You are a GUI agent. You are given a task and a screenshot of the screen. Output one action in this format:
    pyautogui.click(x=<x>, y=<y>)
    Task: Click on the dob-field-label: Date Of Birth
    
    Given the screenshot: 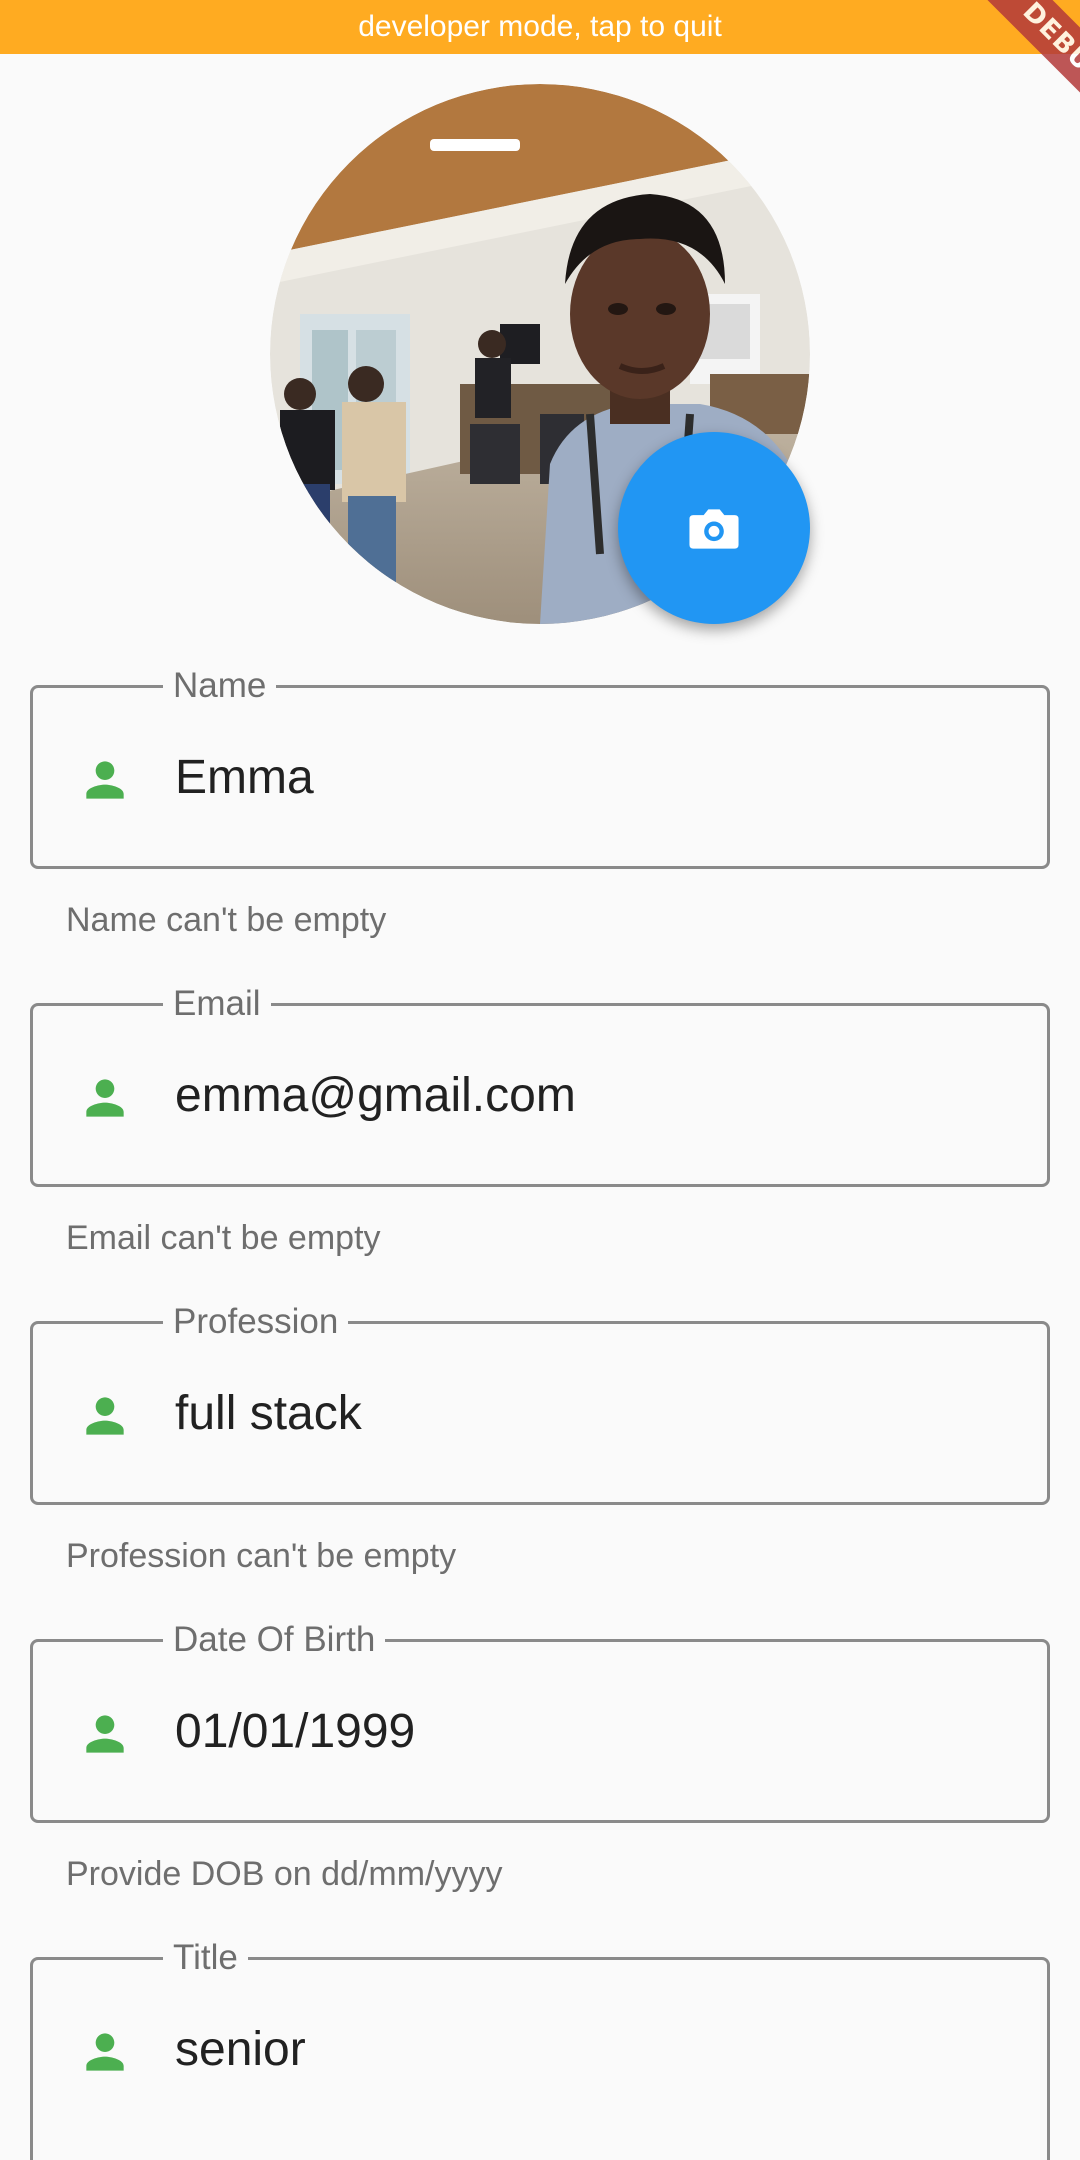 What is the action you would take?
    pyautogui.click(x=274, y=1640)
    